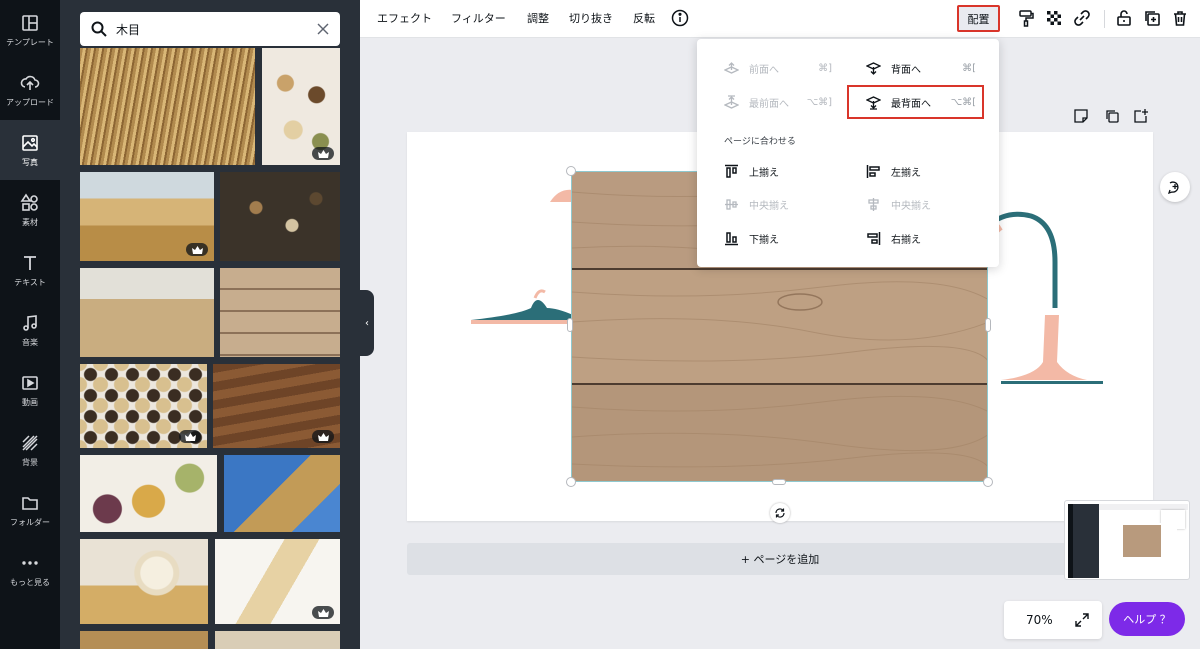 The image size is (1200, 649). What do you see at coordinates (873, 204) in the screenshot?
I see `align-center-icon` at bounding box center [873, 204].